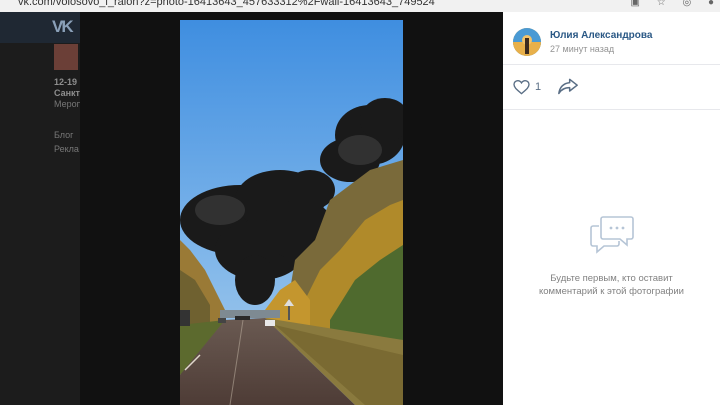 This screenshot has width=720, height=405. What do you see at coordinates (66, 149) in the screenshot?
I see `bg-line-5: Рекла` at bounding box center [66, 149].